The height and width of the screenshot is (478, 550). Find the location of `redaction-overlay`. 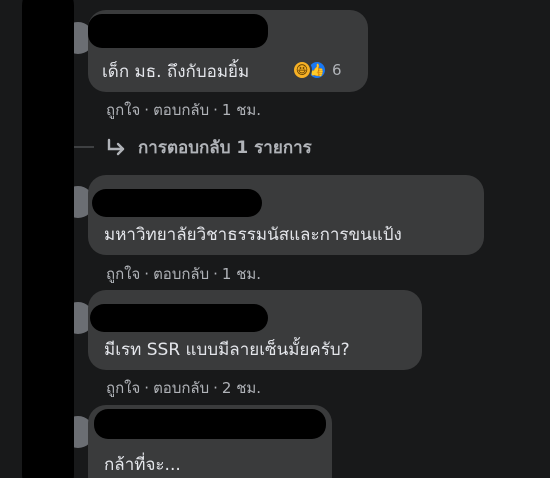

redaction-overlay is located at coordinates (48, 239).